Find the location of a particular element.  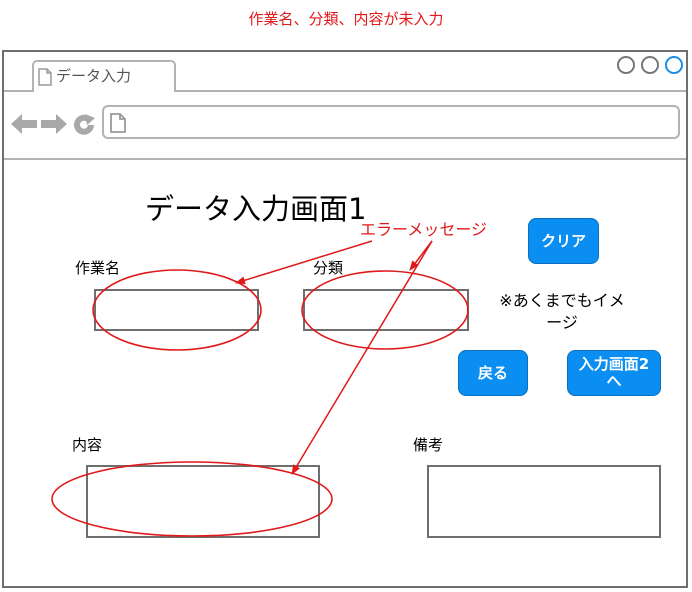

work-name-input is located at coordinates (176, 310).